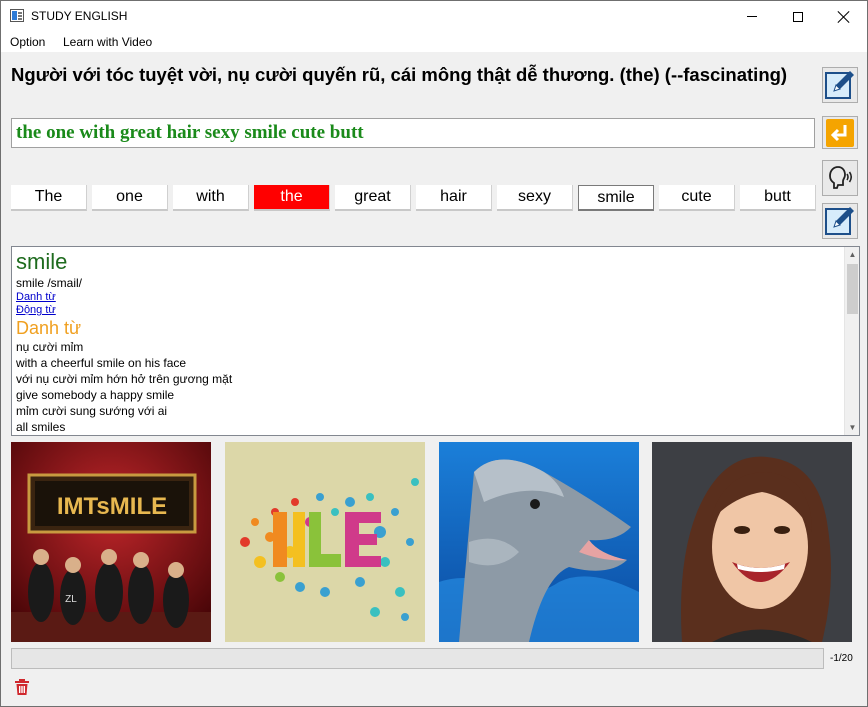 The width and height of the screenshot is (868, 707). What do you see at coordinates (852, 289) in the screenshot?
I see `scrollbar-thumb` at bounding box center [852, 289].